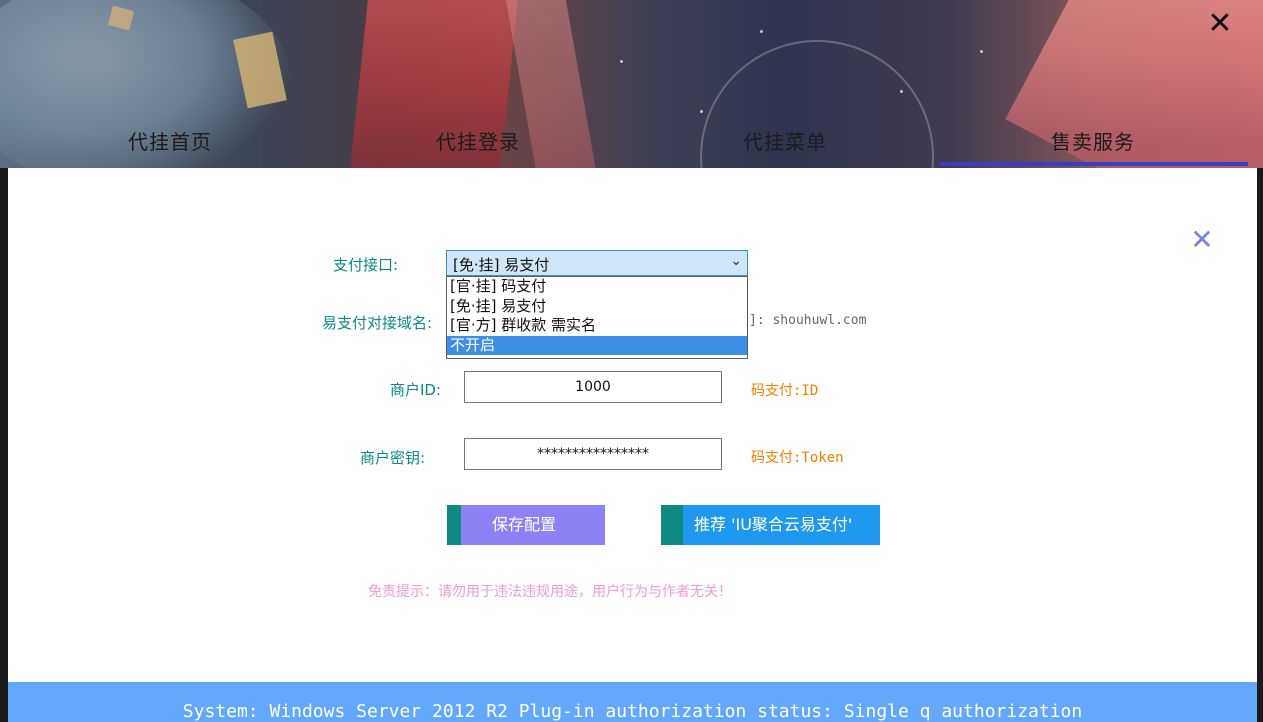  Describe the element at coordinates (1202, 240) in the screenshot. I see `panel-close-icon: ✕` at that location.